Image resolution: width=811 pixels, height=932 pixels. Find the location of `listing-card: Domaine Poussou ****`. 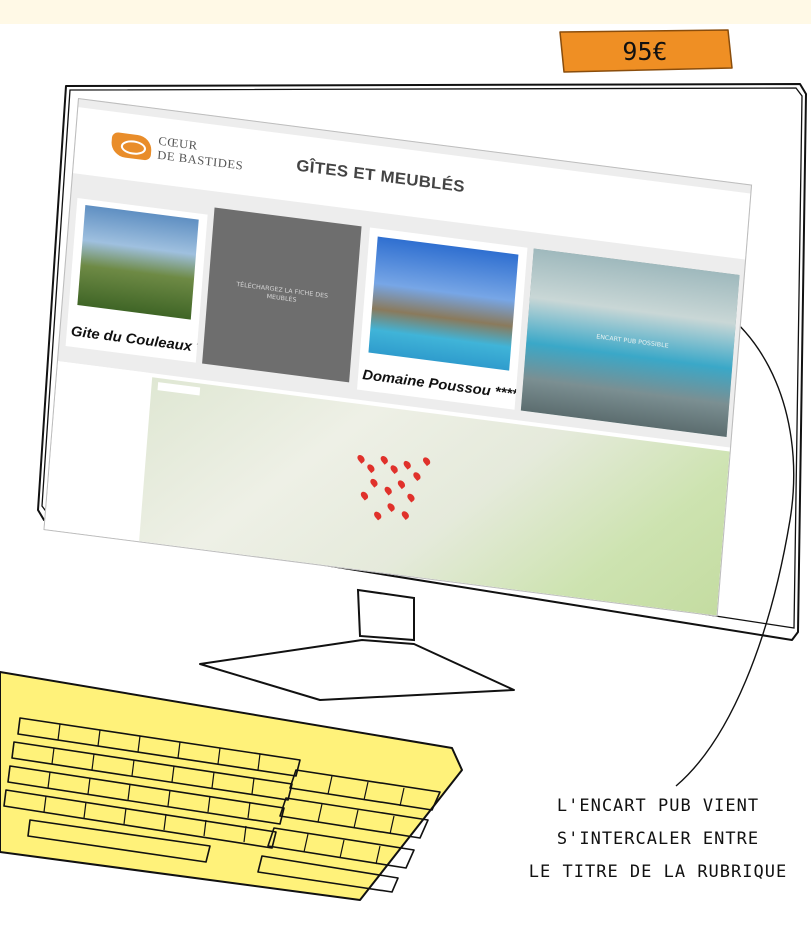

listing-card: Domaine Poussou **** is located at coordinates (442, 318).